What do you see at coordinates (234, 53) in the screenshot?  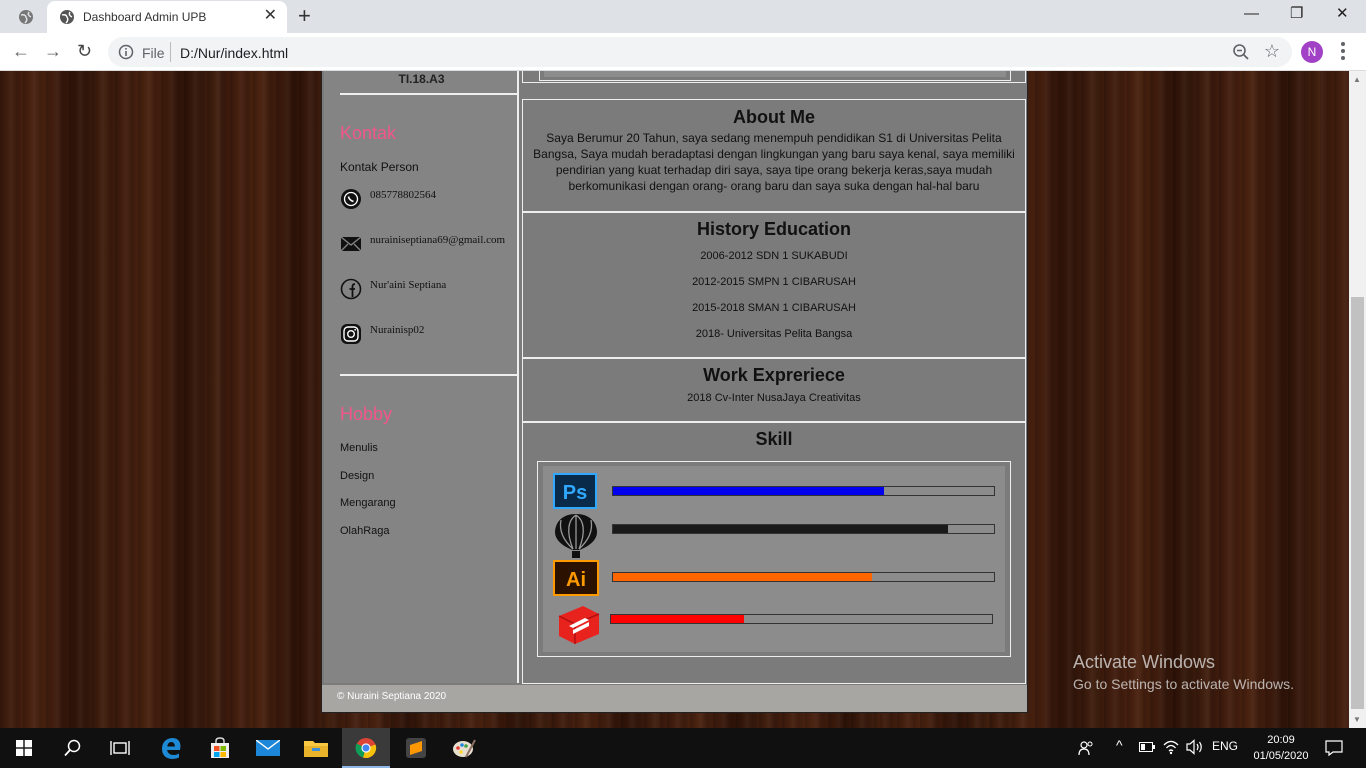 I see `url-text: D:/Nur/index.html` at bounding box center [234, 53].